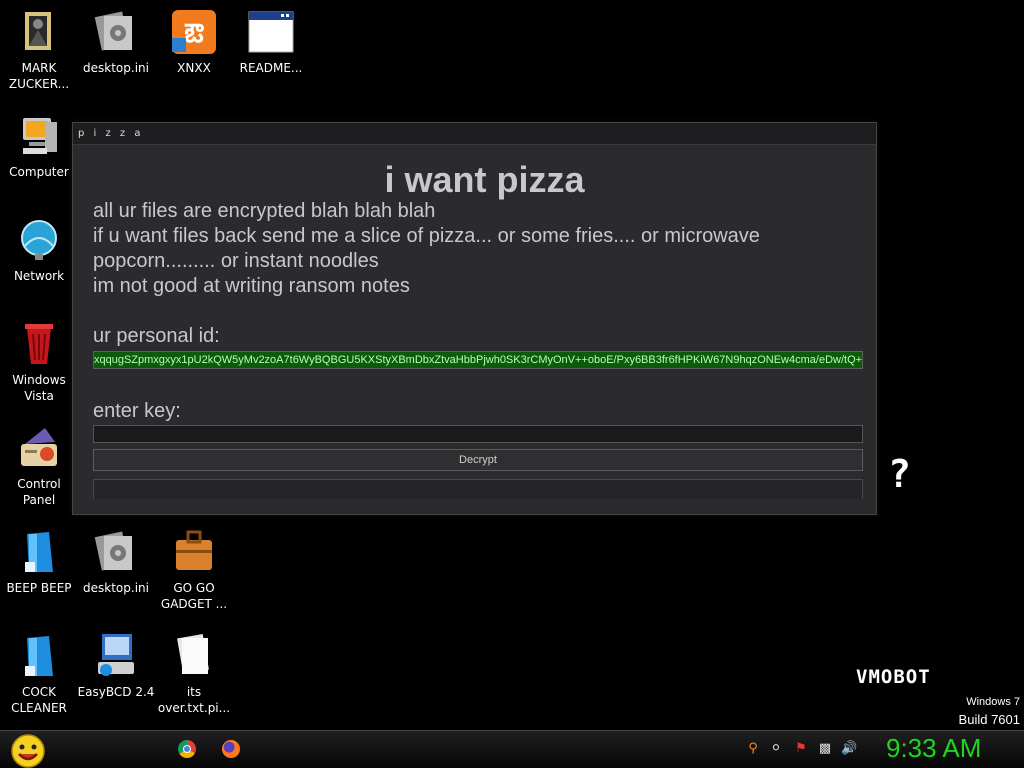 This screenshot has width=1024, height=768. What do you see at coordinates (194, 656) in the screenshot?
I see `text-file-icon` at bounding box center [194, 656].